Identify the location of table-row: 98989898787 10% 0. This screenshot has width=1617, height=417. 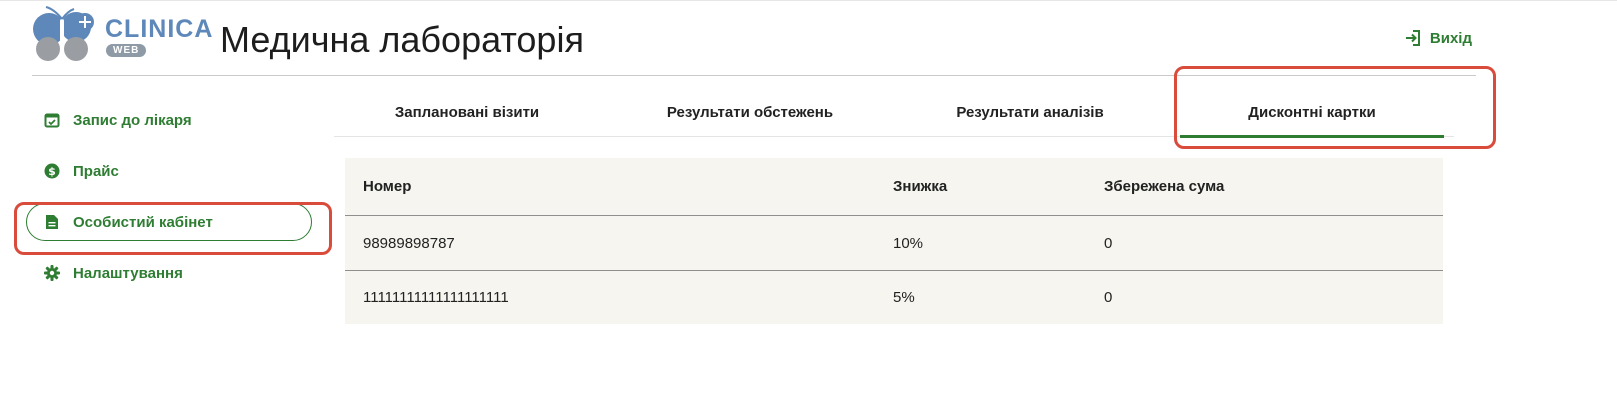
(894, 243).